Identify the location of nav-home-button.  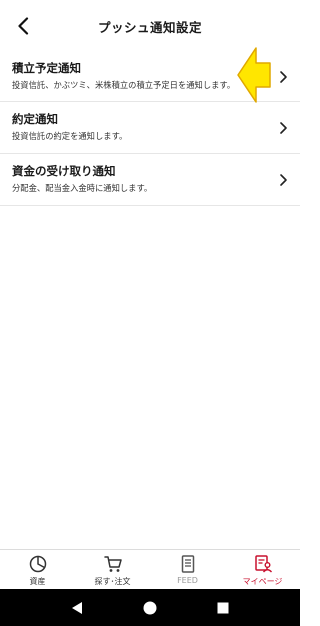
(150, 608).